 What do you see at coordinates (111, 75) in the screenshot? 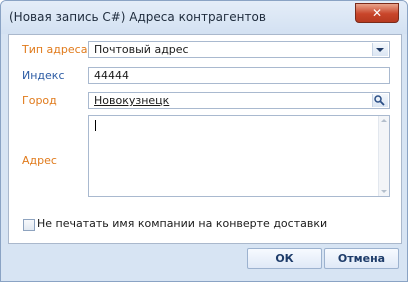
I see `index-value: 44444` at bounding box center [111, 75].